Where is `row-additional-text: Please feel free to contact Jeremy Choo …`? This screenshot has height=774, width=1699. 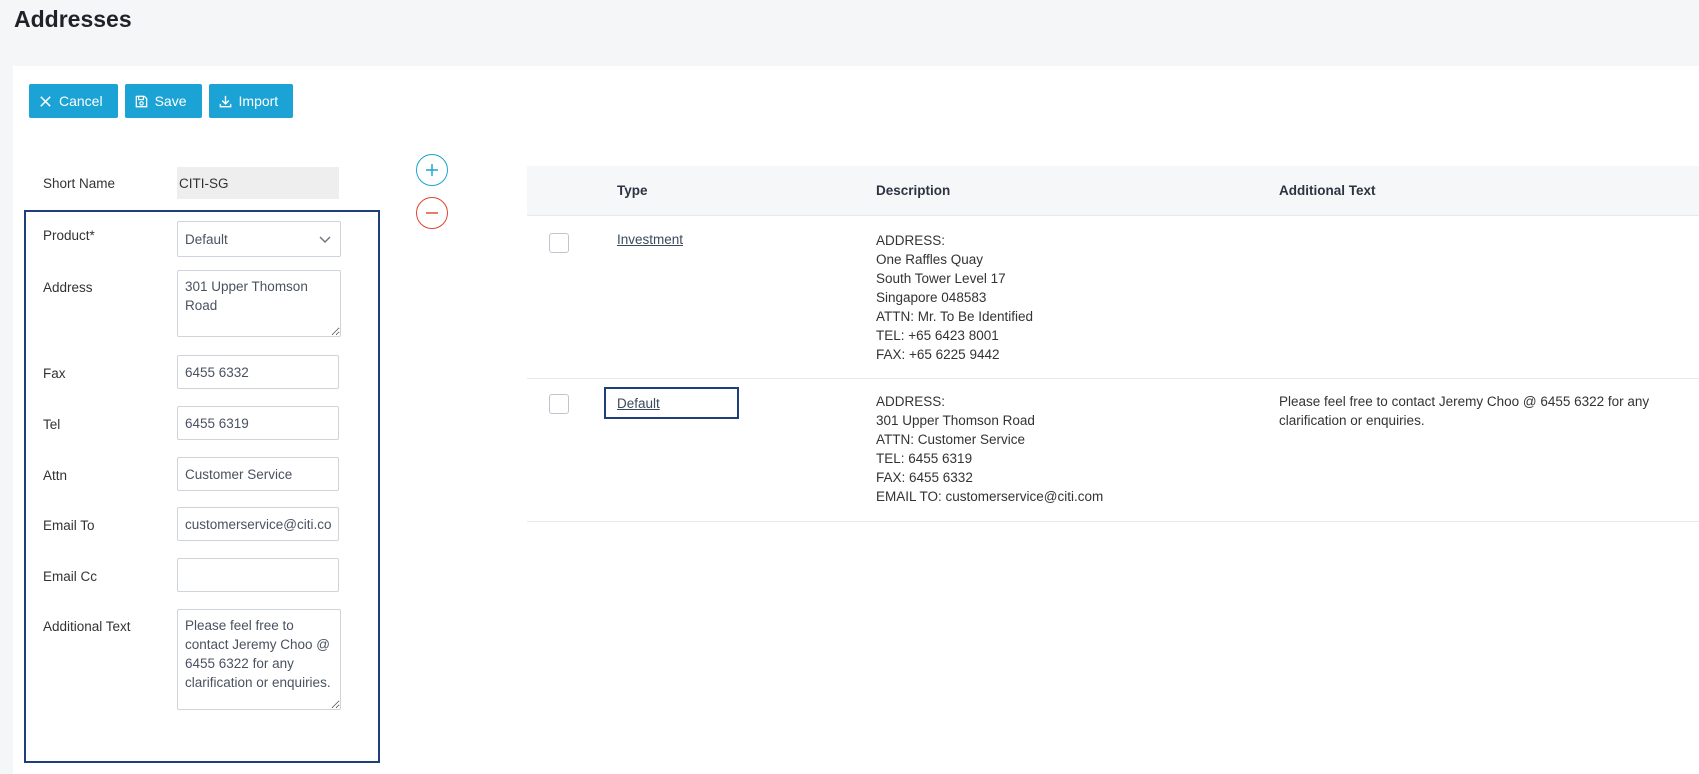
row-additional-text: Please feel free to contact Jeremy Choo … is located at coordinates (1464, 411).